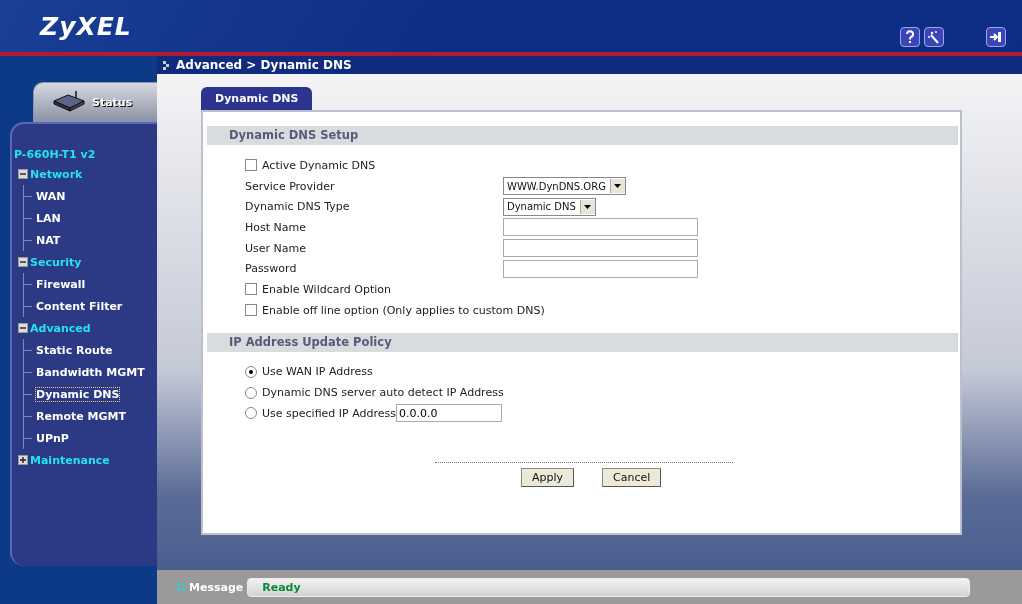 The height and width of the screenshot is (604, 1022). What do you see at coordinates (271, 269) in the screenshot?
I see `field-label: Password` at bounding box center [271, 269].